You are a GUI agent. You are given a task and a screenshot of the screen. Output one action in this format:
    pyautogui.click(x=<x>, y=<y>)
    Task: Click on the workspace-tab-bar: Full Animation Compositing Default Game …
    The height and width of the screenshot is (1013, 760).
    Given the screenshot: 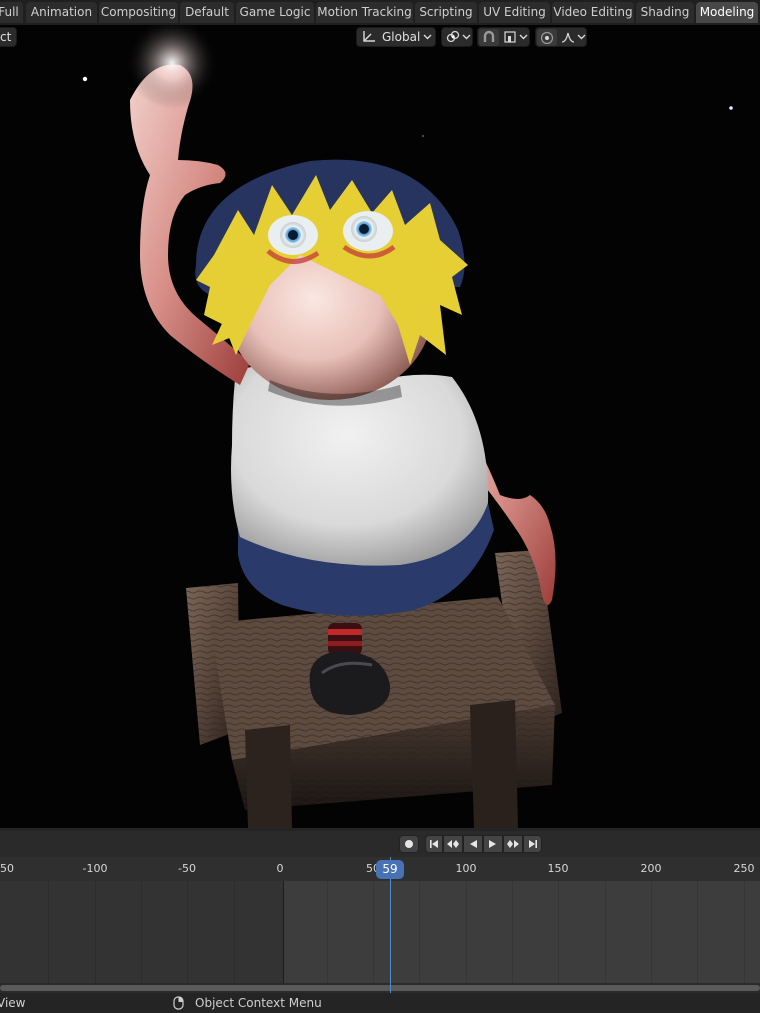 What is the action you would take?
    pyautogui.click(x=380, y=12)
    